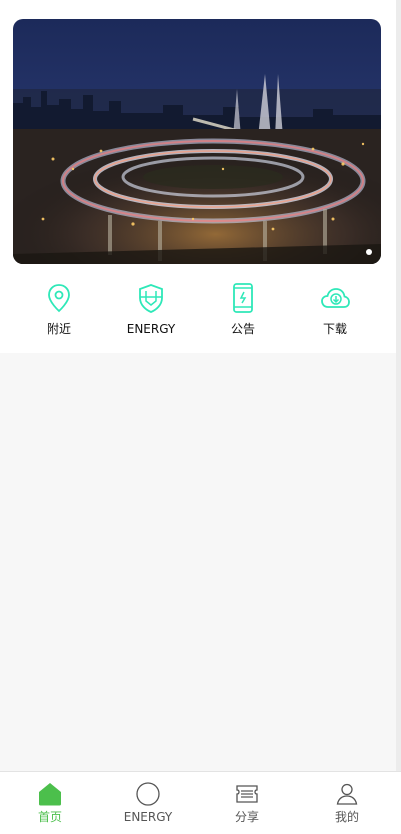  I want to click on tab-label: 分享, so click(246, 817).